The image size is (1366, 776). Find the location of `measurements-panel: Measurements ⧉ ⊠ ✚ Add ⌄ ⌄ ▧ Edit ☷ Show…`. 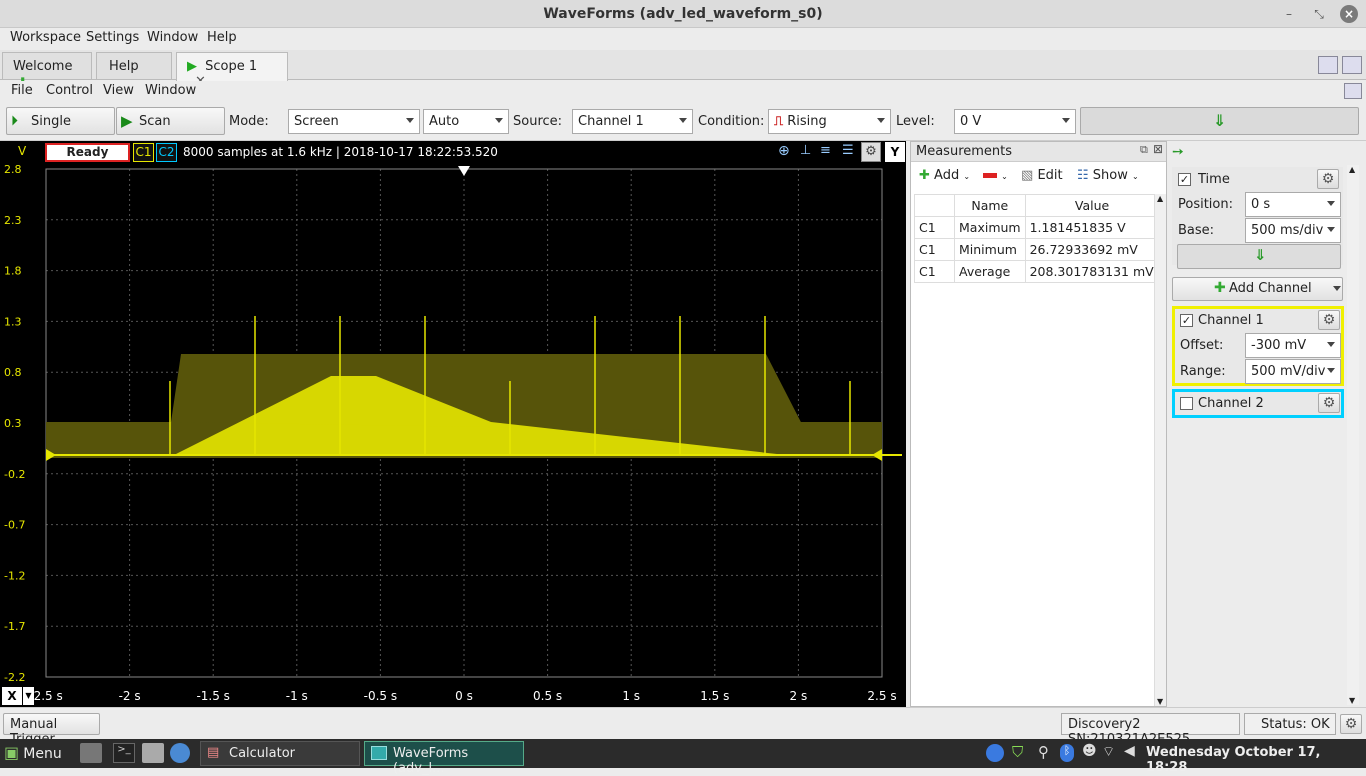

measurements-panel: Measurements ⧉ ⊠ ✚ Add ⌄ ⌄ ▧ Edit ☷ Show… is located at coordinates (1038, 424).